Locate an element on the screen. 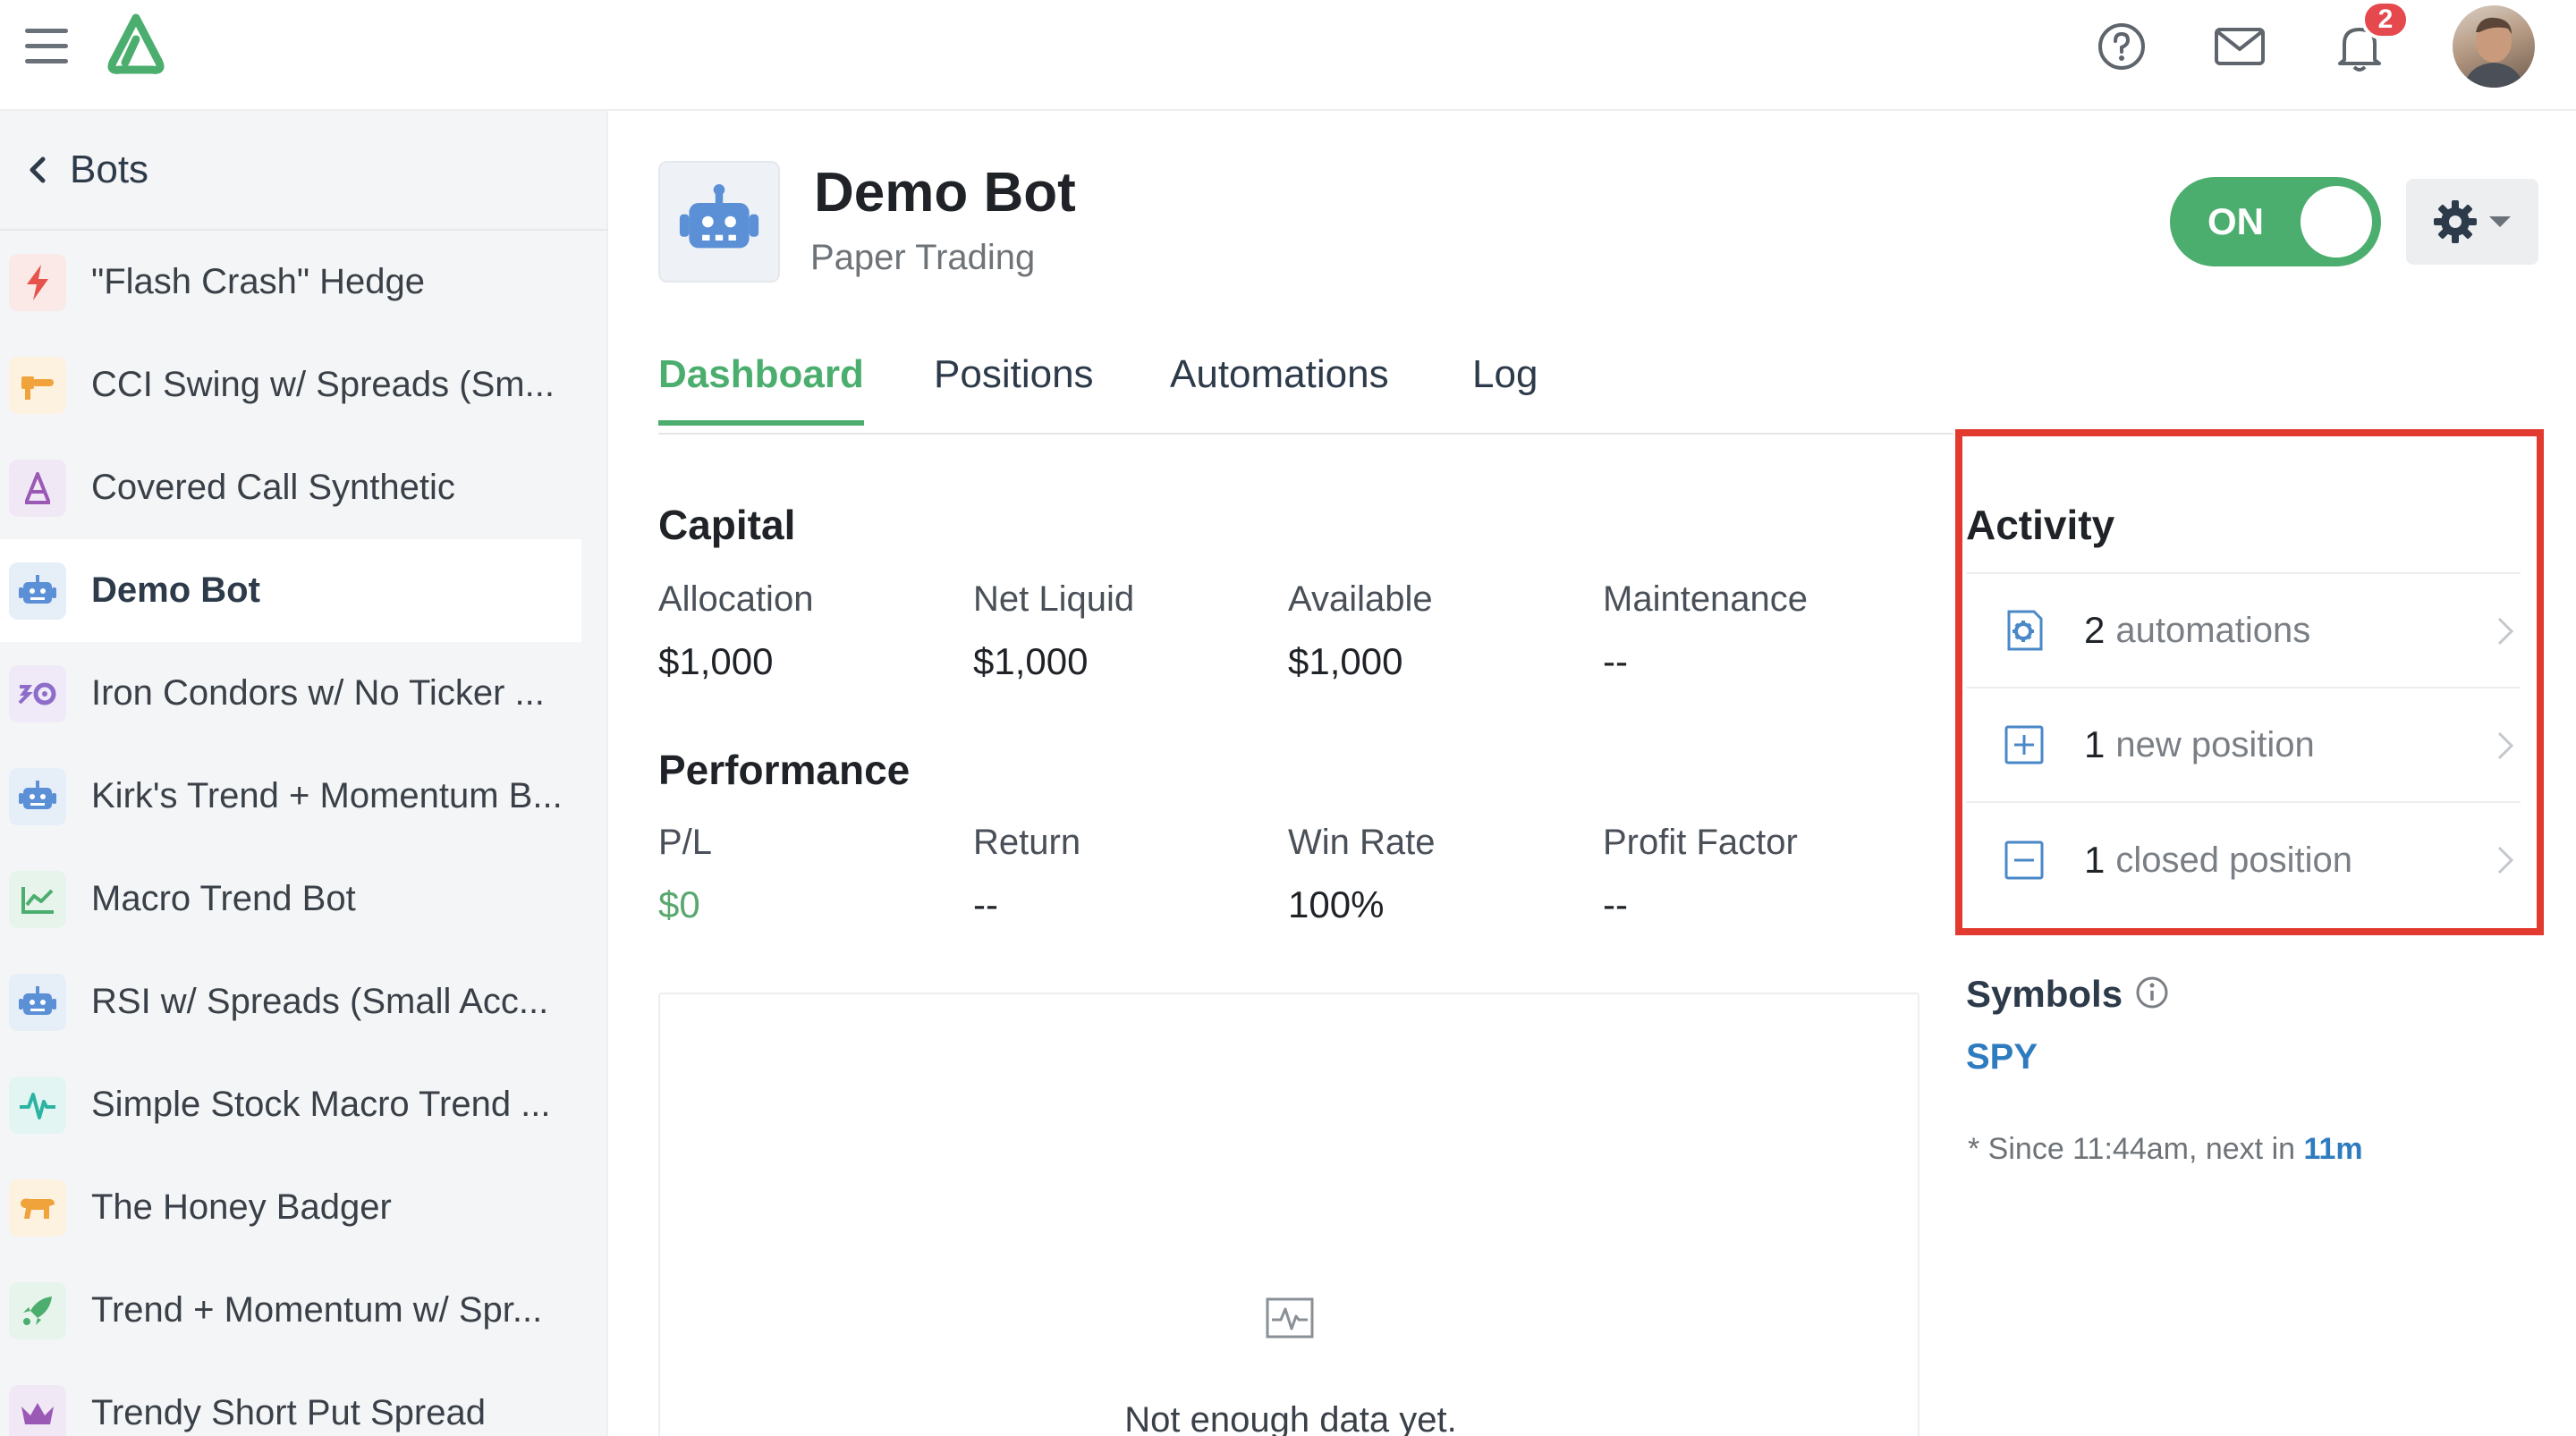 Image resolution: width=2576 pixels, height=1436 pixels. schedule-note: * Since 11:44am, next in 11m is located at coordinates (2165, 1149).